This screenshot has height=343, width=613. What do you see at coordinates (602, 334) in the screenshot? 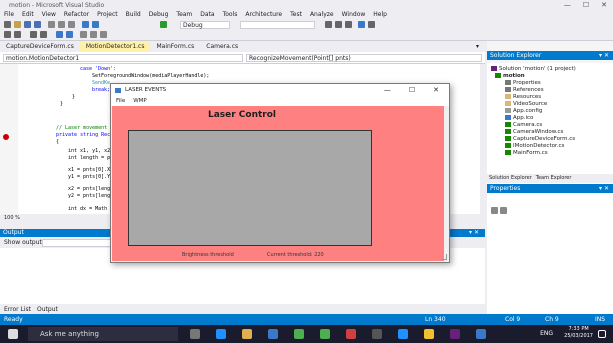
I see `notification-icon` at bounding box center [602, 334].